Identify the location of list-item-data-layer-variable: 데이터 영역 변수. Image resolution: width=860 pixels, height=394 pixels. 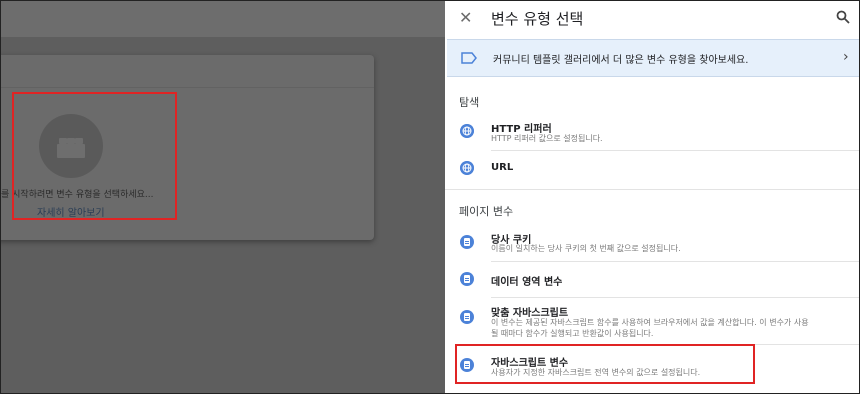
(652, 279).